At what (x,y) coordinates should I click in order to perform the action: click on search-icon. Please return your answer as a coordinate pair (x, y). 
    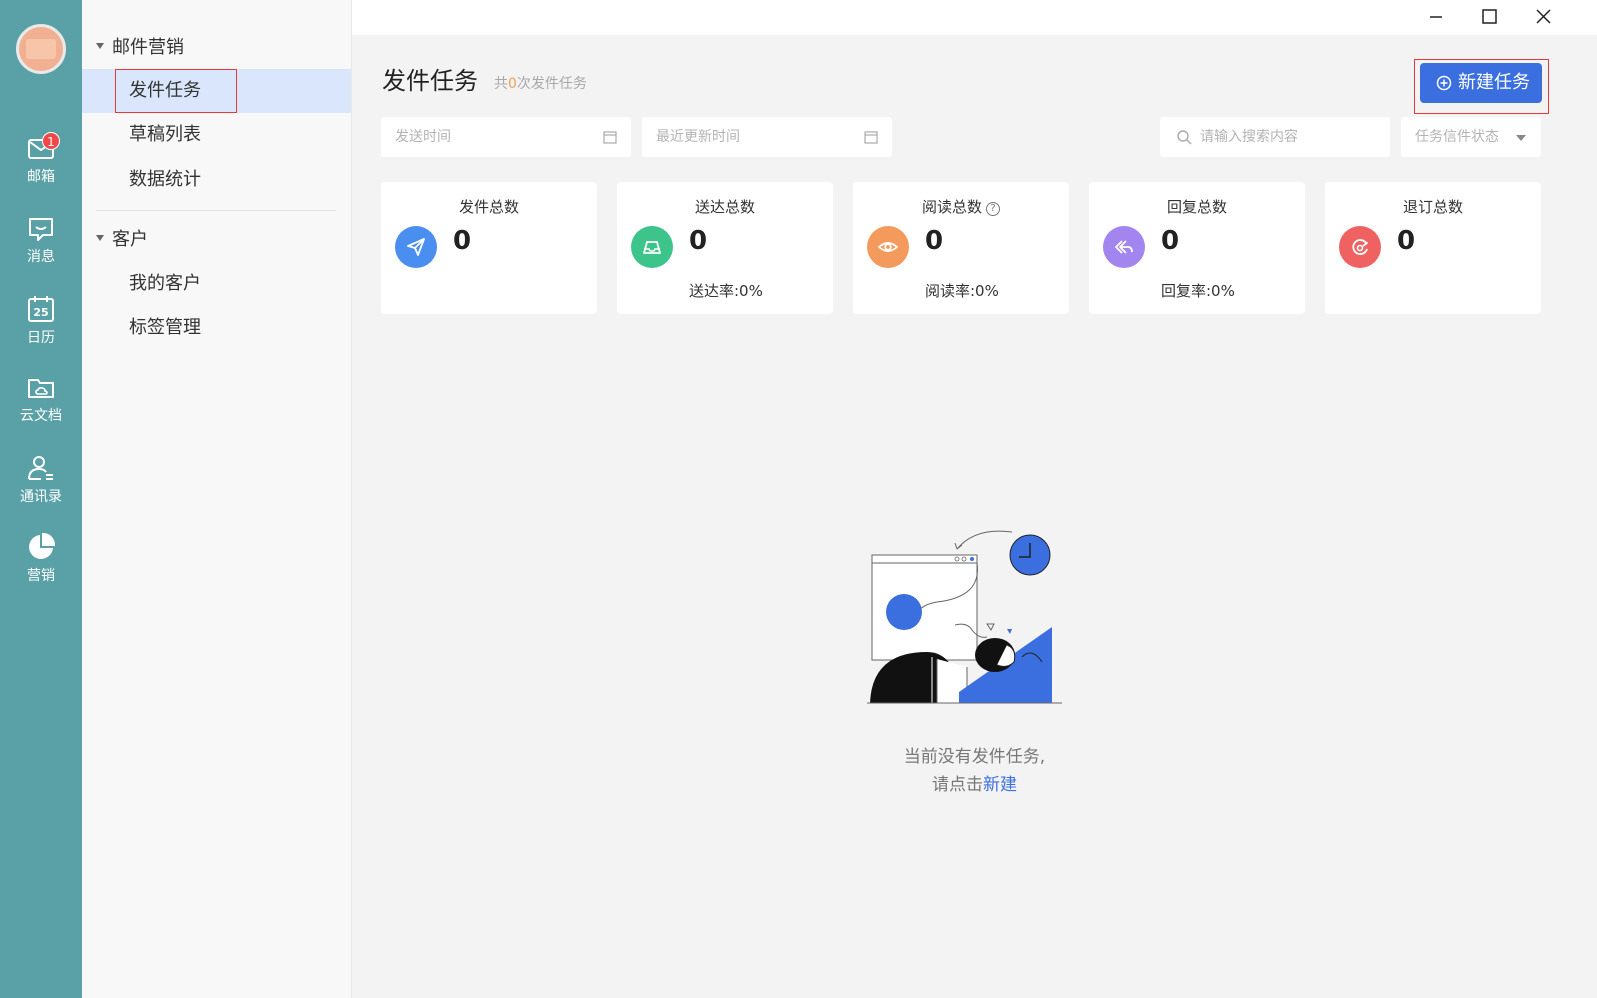
    Looking at the image, I should click on (1184, 137).